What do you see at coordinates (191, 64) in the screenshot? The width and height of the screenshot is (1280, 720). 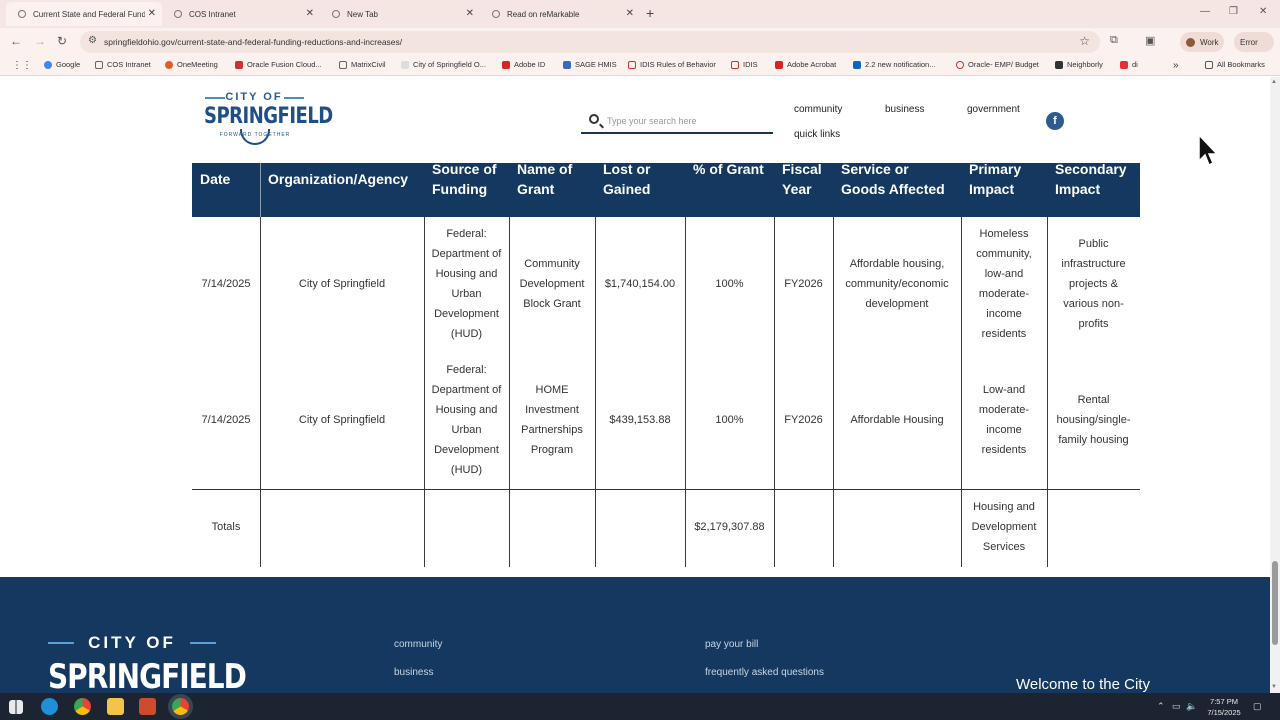 I see `bookmark-onemeeting: OneMeeting` at bounding box center [191, 64].